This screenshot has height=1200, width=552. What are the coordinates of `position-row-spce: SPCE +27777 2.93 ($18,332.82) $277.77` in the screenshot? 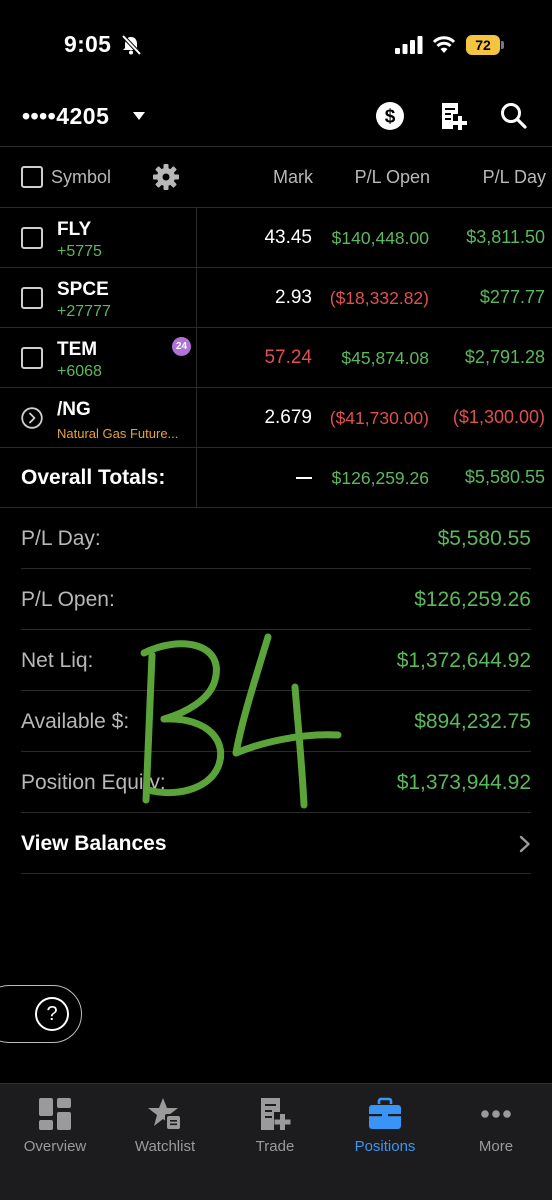 It's located at (276, 297).